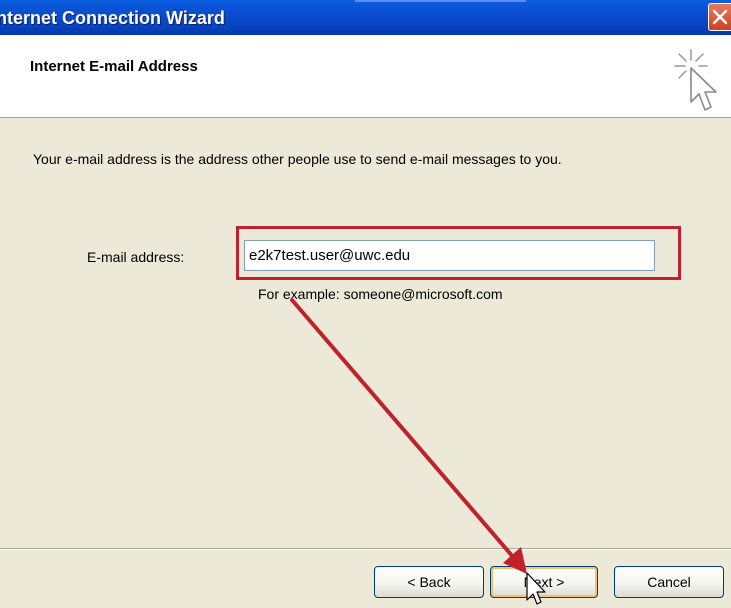 This screenshot has height=608, width=731. I want to click on cancel-button: Cancel, so click(669, 582).